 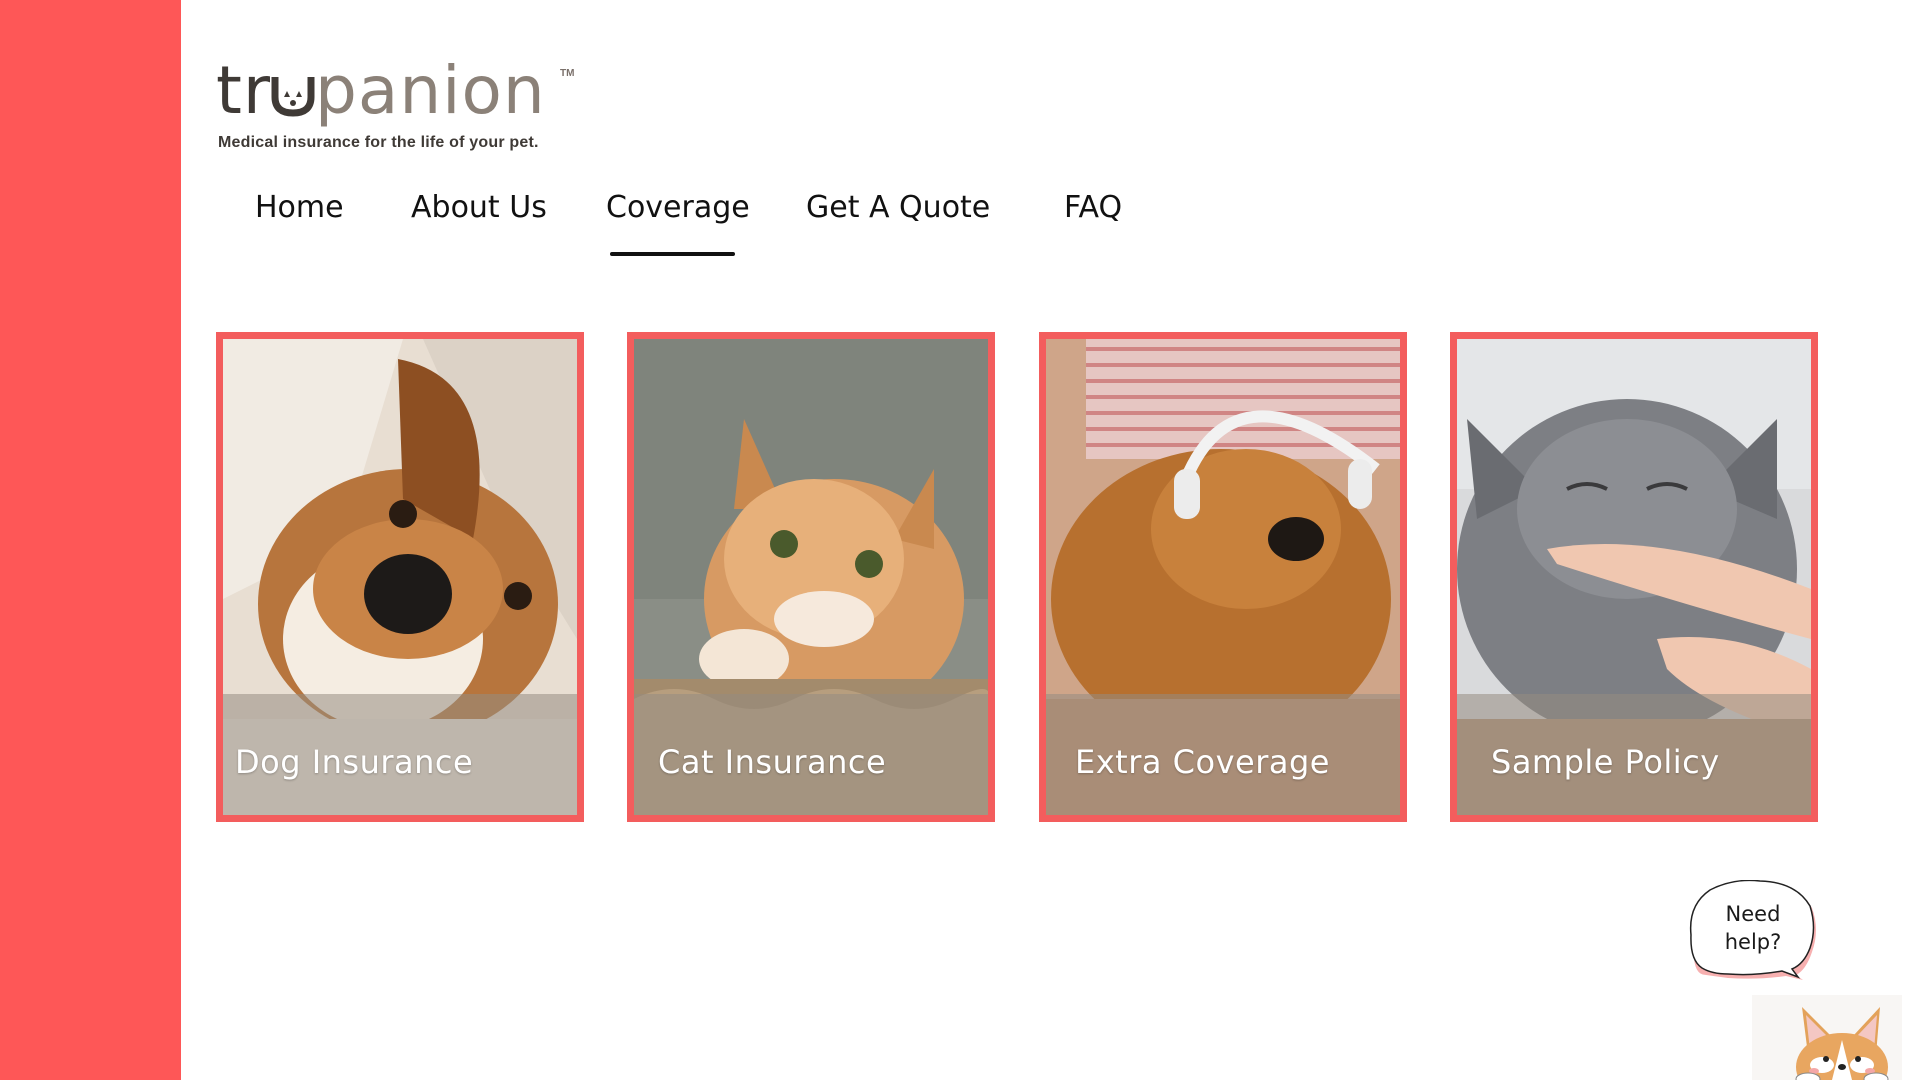 What do you see at coordinates (90, 540) in the screenshot?
I see `left-accent-bar` at bounding box center [90, 540].